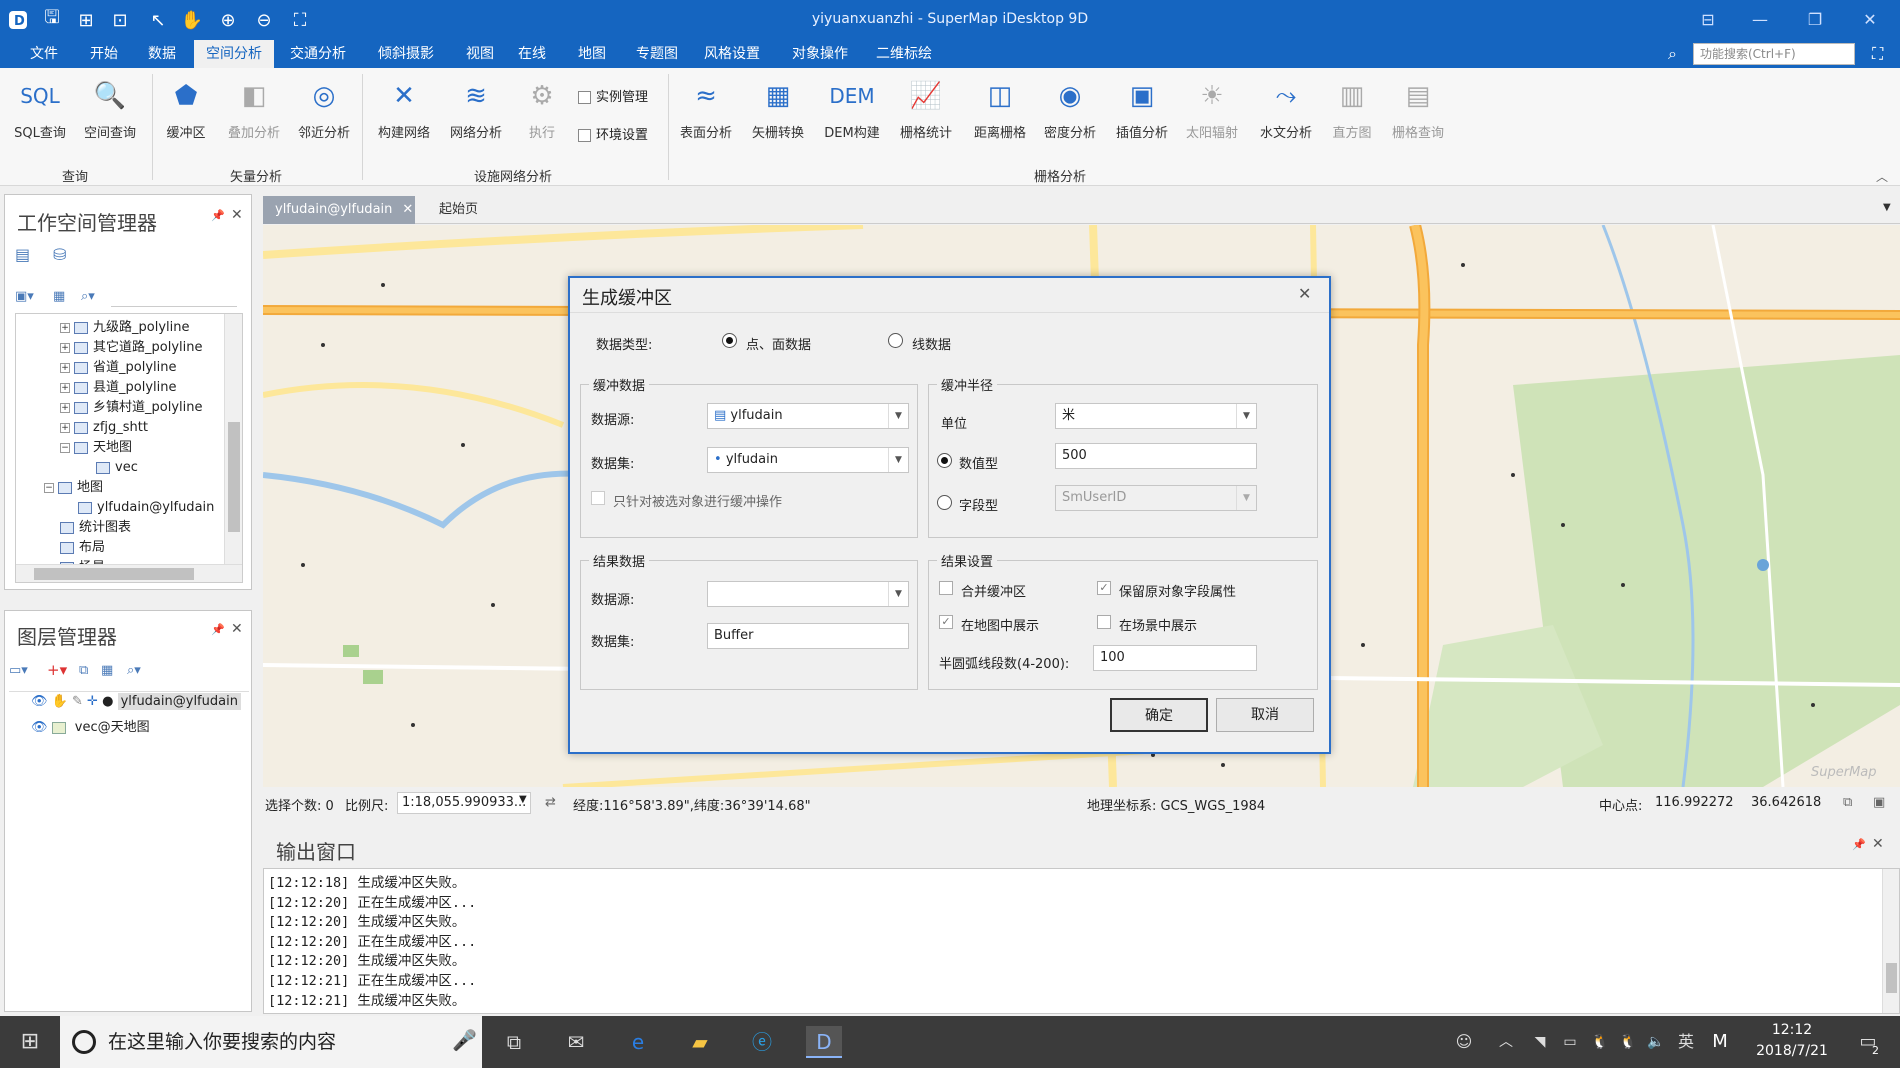 This screenshot has width=1900, height=1068. What do you see at coordinates (532, 54) in the screenshot?
I see `menu-item: 在线` at bounding box center [532, 54].